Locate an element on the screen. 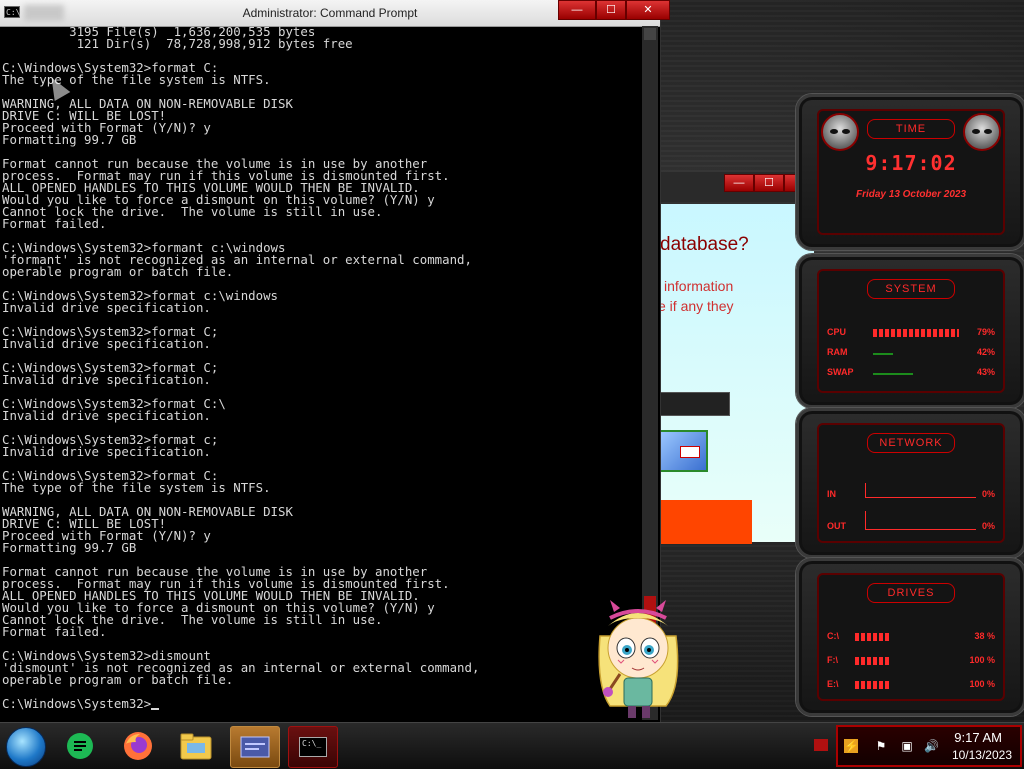 Image resolution: width=1024 pixels, height=769 pixels. ram-value: 42% is located at coordinates (985, 352).